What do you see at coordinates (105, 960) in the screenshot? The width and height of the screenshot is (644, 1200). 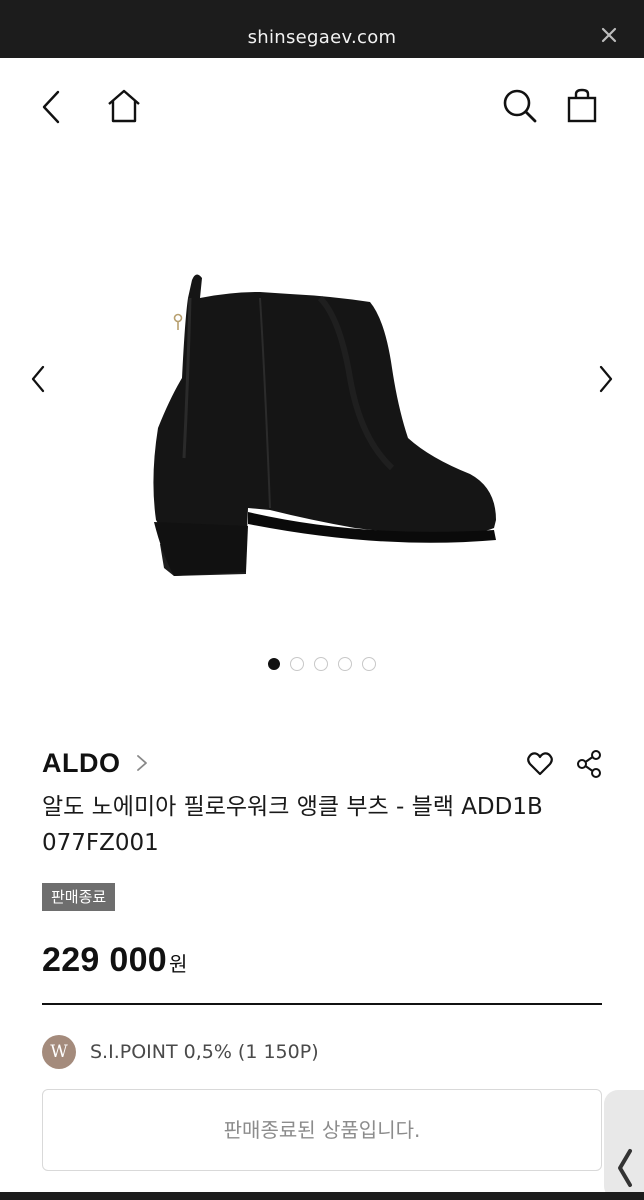 I see `price-amount: 229 000` at bounding box center [105, 960].